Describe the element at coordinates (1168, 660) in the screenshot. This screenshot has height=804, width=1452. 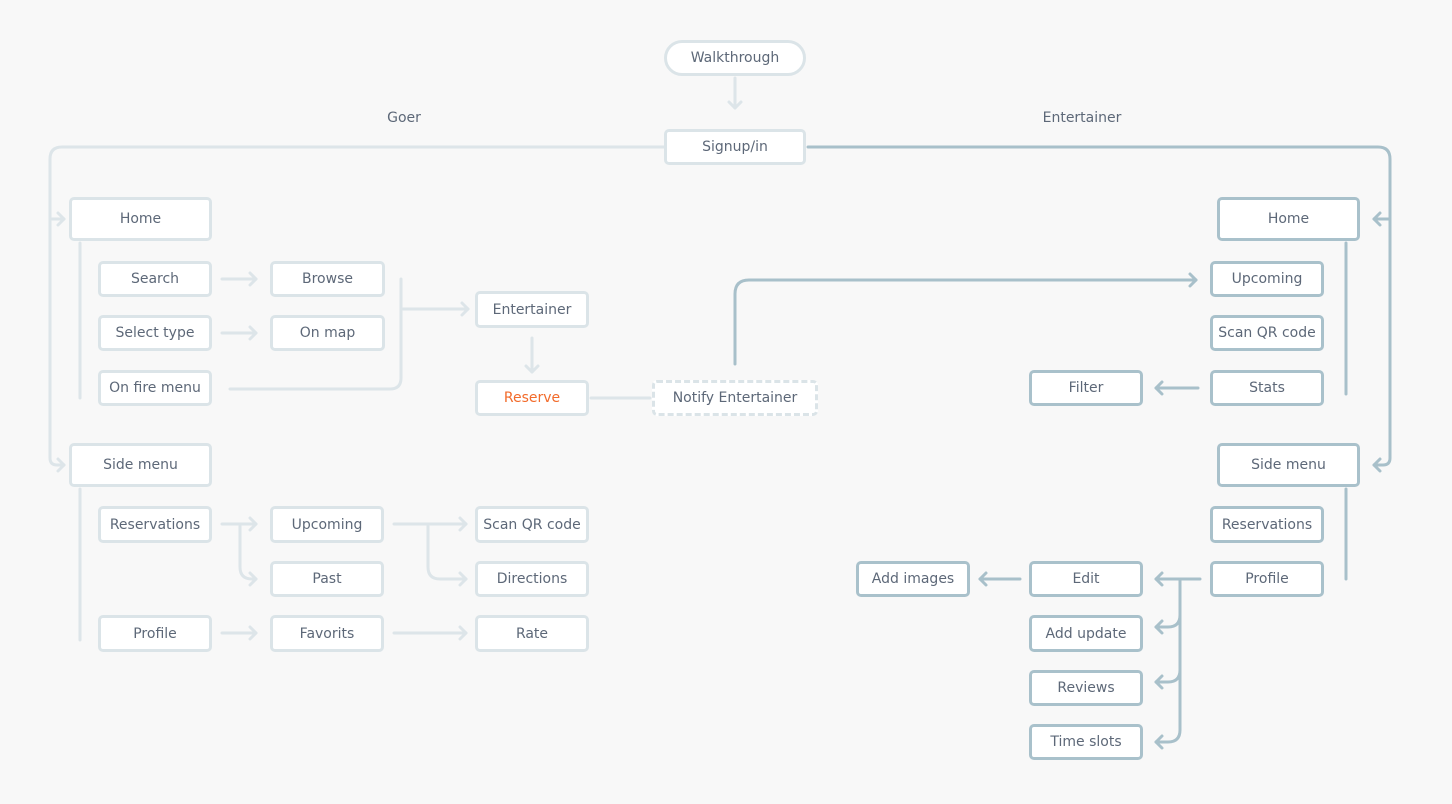
I see `edge-profile-timeslots` at that location.